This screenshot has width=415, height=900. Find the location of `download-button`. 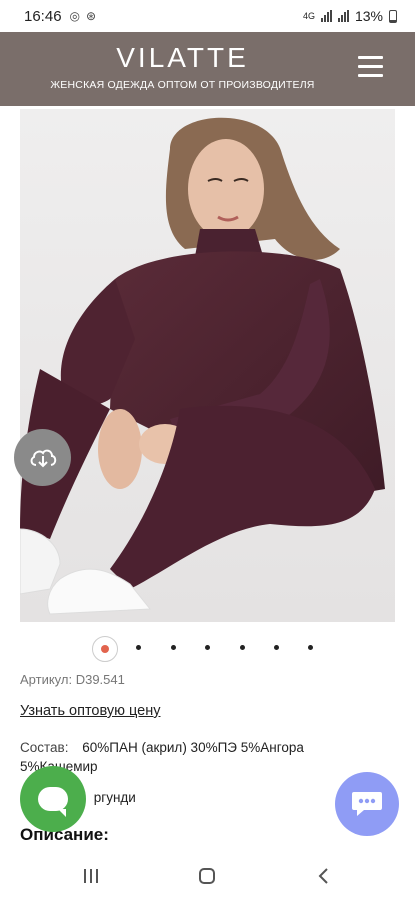

download-button is located at coordinates (42, 457).